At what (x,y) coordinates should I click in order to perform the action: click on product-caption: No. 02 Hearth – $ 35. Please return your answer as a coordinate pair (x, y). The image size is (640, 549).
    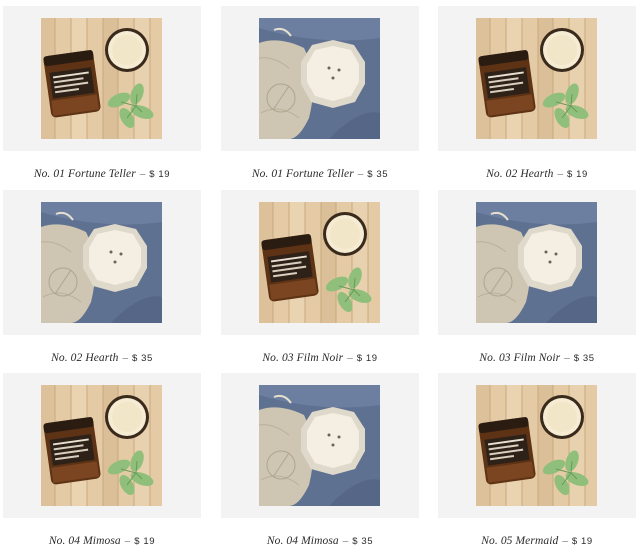
    Looking at the image, I should click on (102, 357).